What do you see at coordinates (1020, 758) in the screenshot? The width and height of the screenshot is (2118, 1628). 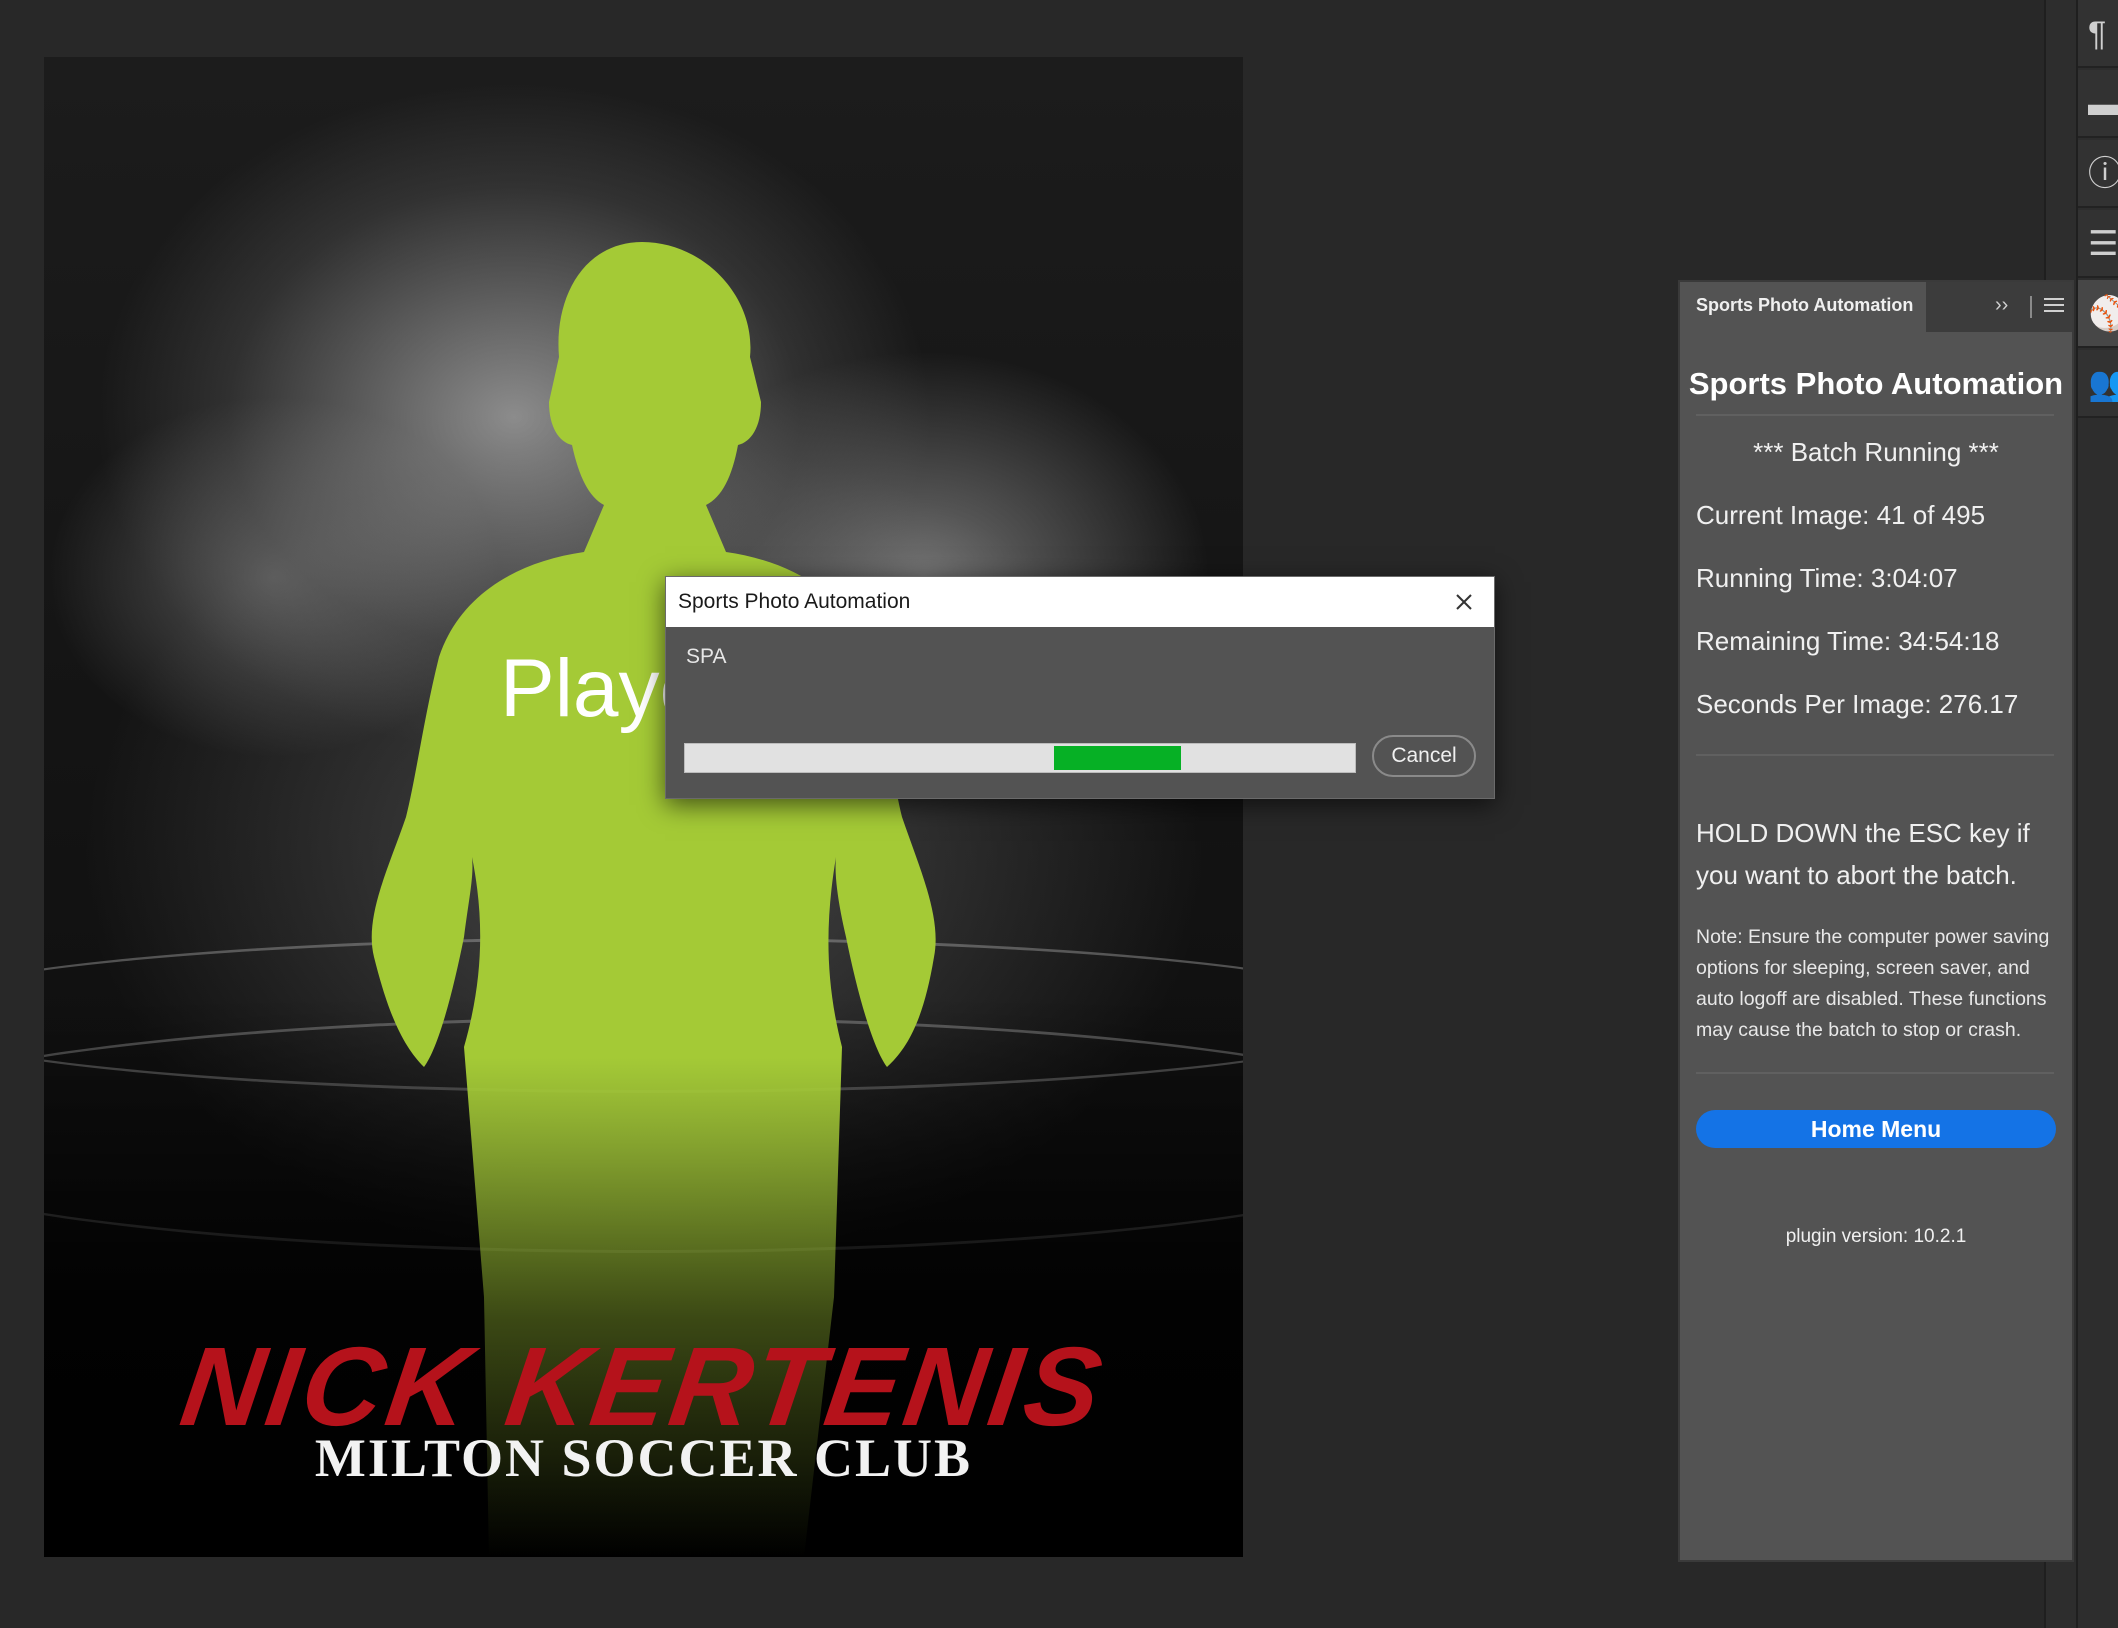 I see `progress-bar` at bounding box center [1020, 758].